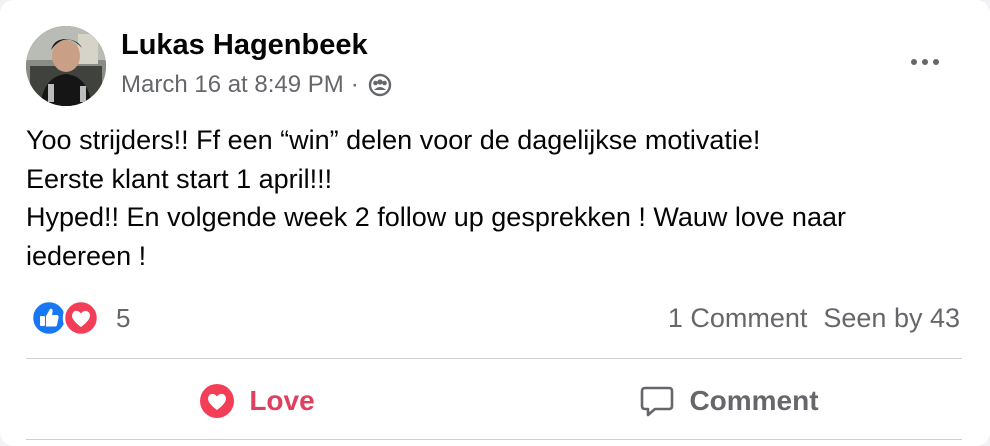 The height and width of the screenshot is (446, 990). I want to click on love-icon, so click(217, 401).